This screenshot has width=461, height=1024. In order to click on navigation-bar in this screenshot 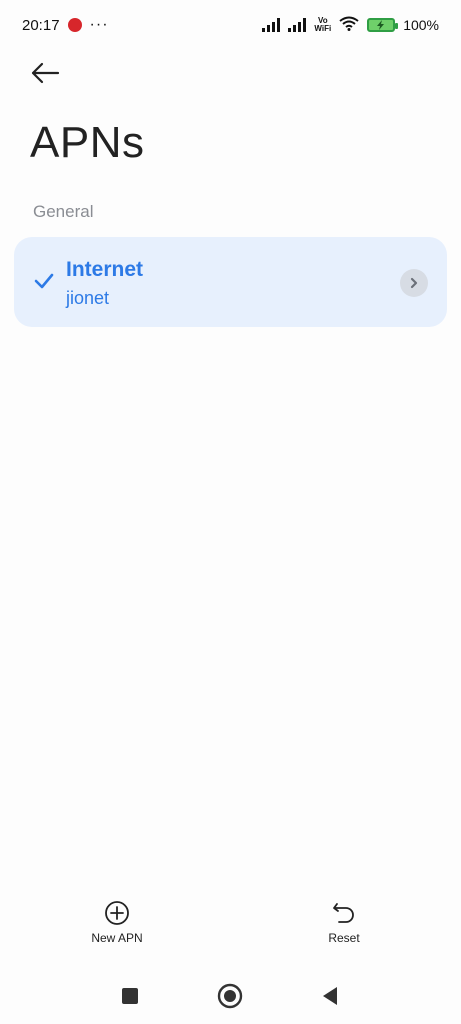, I will do `click(230, 996)`.